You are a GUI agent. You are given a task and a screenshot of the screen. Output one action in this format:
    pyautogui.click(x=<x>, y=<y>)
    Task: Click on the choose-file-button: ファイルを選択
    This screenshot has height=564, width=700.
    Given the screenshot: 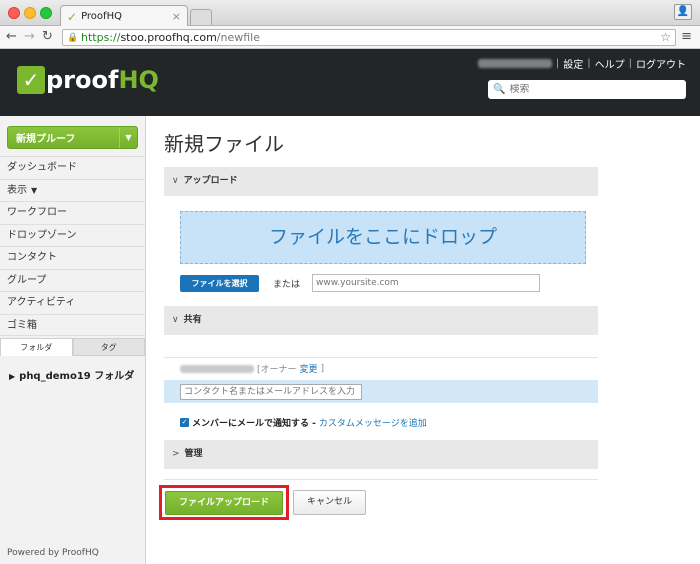 What is the action you would take?
    pyautogui.click(x=219, y=283)
    